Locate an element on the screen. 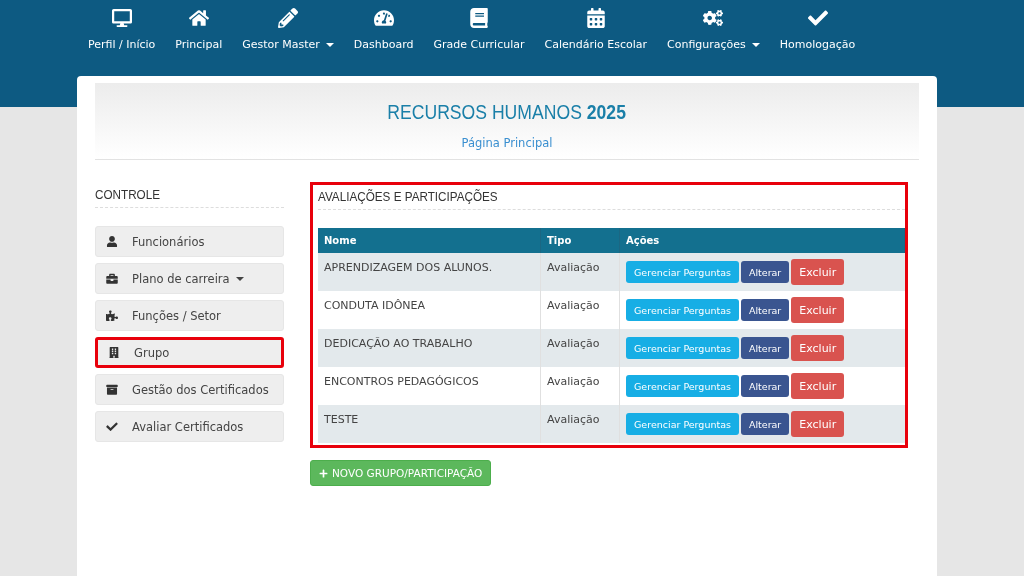  sidebar-item: Plano de carreira is located at coordinates (189, 278).